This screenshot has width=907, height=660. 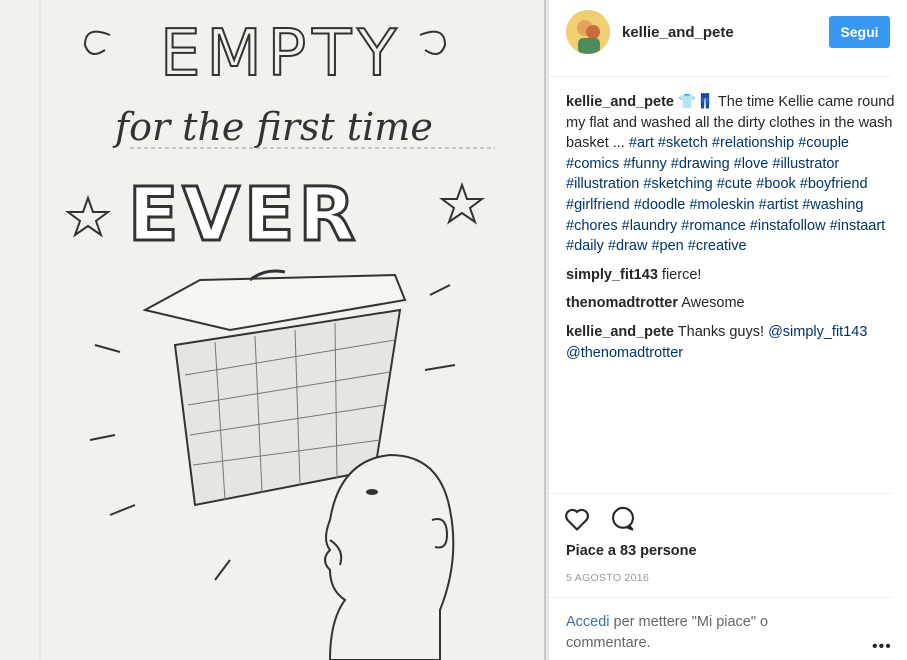 I want to click on comment-item: thenomadtrotter Awesome, so click(x=731, y=303).